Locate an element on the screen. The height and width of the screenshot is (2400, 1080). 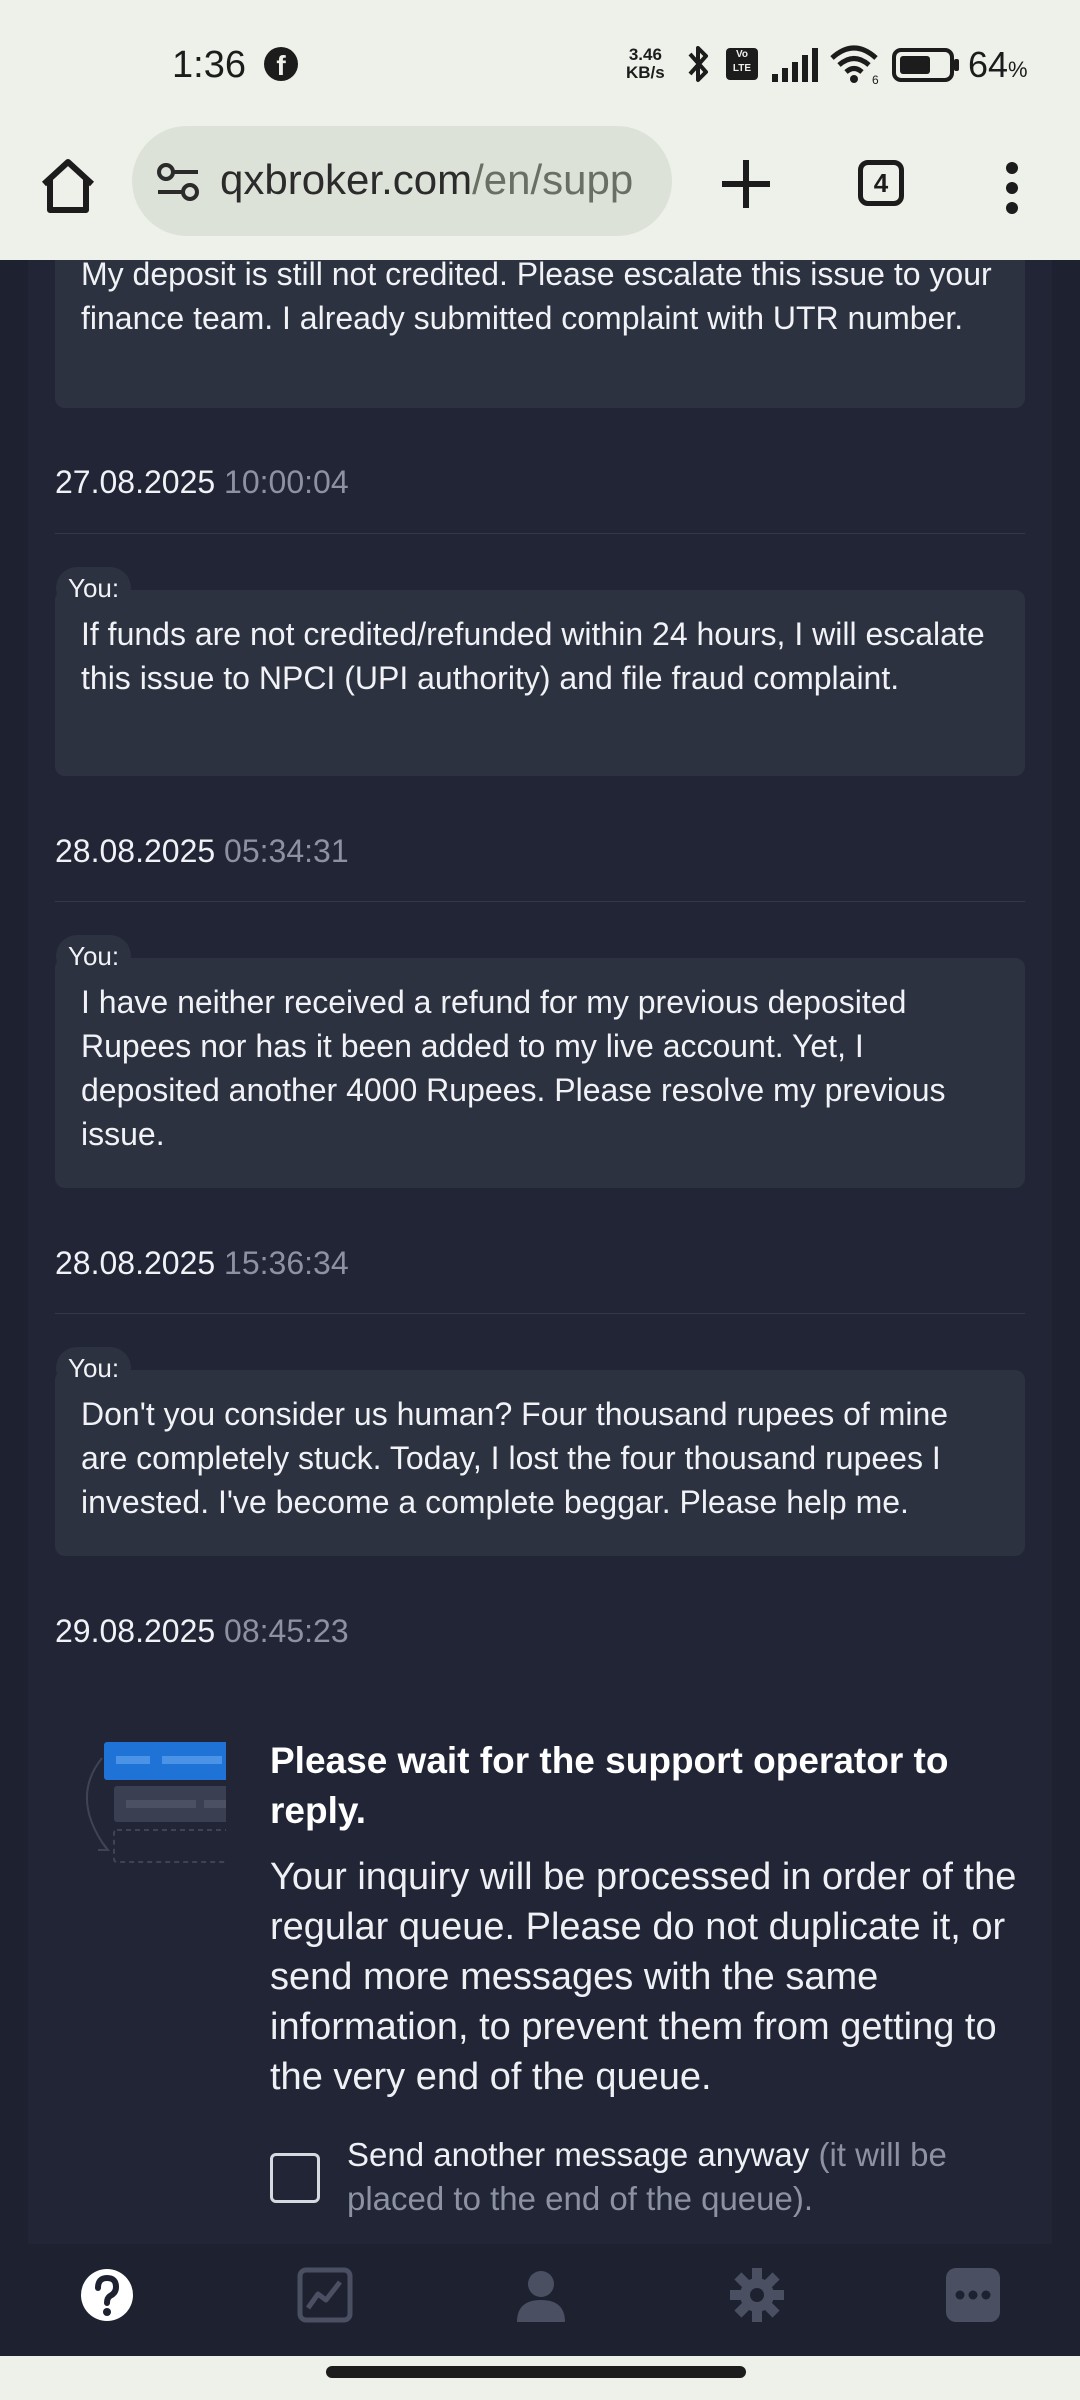
message-timestamp: 28.08.2025 05:34:31 is located at coordinates (202, 851).